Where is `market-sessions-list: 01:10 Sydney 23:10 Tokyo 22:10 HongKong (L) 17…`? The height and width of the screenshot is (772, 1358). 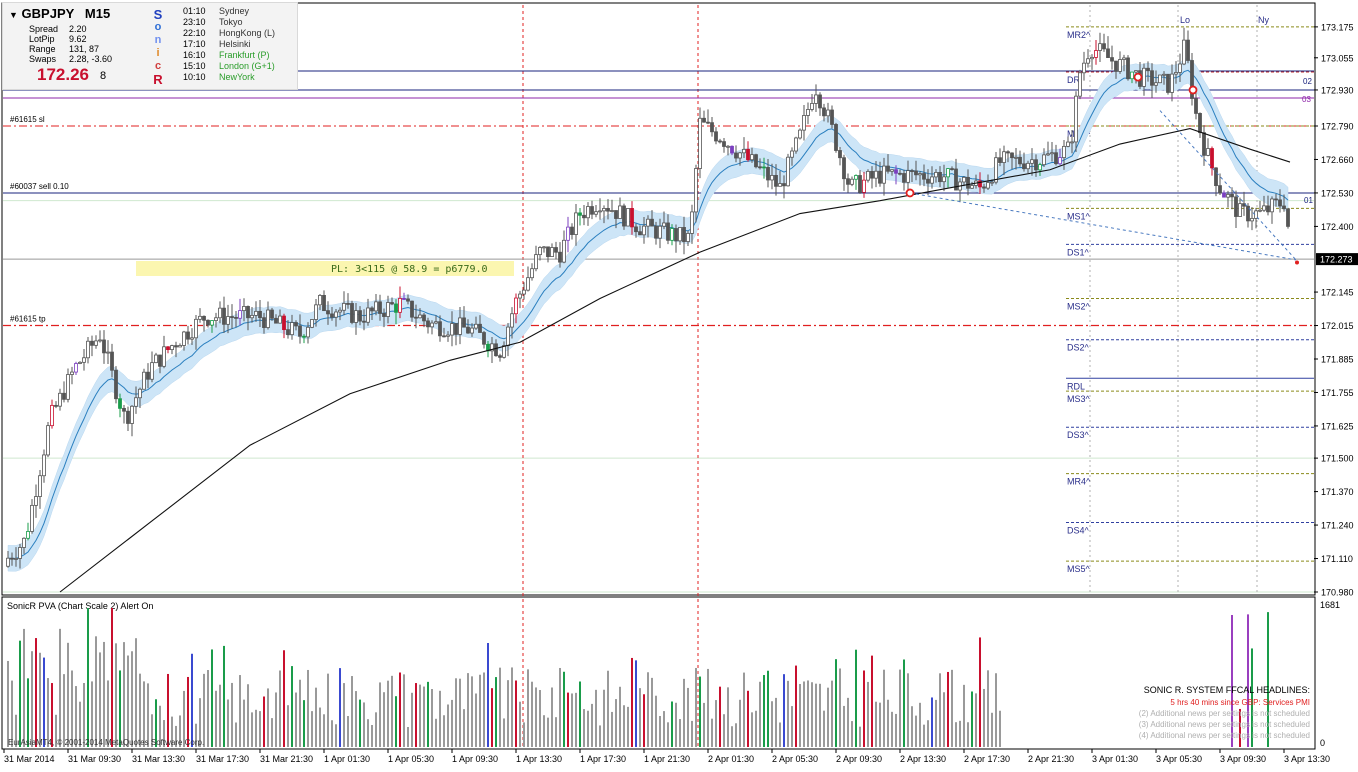
market-sessions-list: 01:10 Sydney 23:10 Tokyo 22:10 HongKong (L) 17… is located at coordinates (238, 44).